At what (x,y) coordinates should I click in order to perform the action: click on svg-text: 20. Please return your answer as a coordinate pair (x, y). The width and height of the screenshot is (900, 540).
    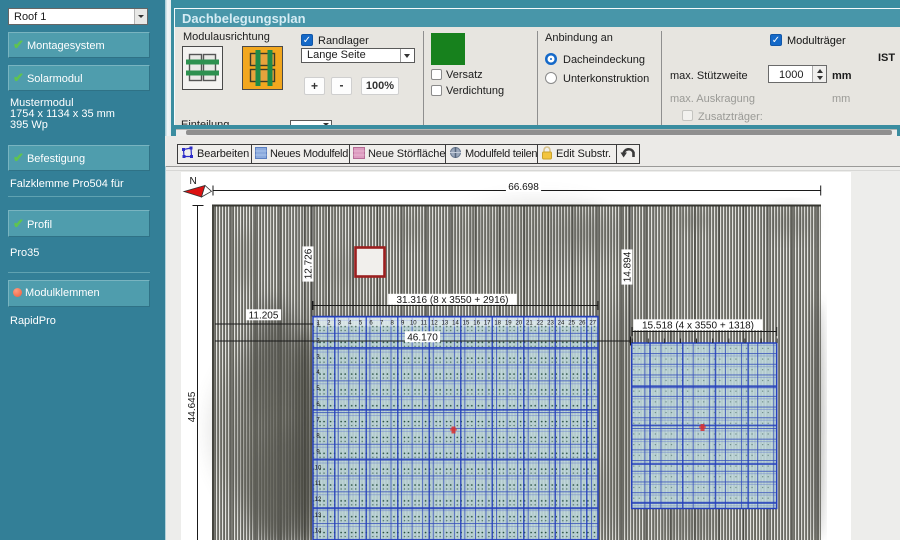
    Looking at the image, I should click on (518, 324).